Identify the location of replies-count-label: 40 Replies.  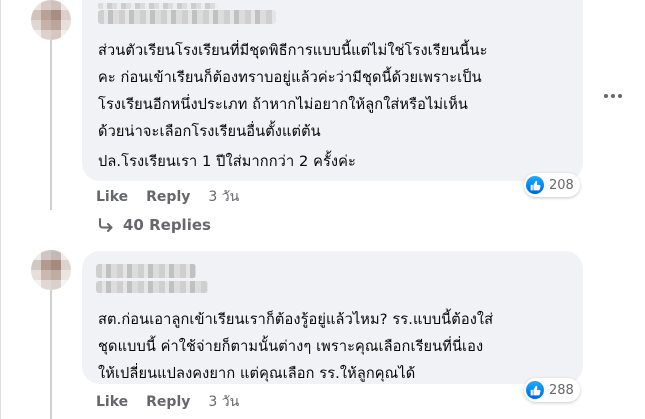
(167, 225).